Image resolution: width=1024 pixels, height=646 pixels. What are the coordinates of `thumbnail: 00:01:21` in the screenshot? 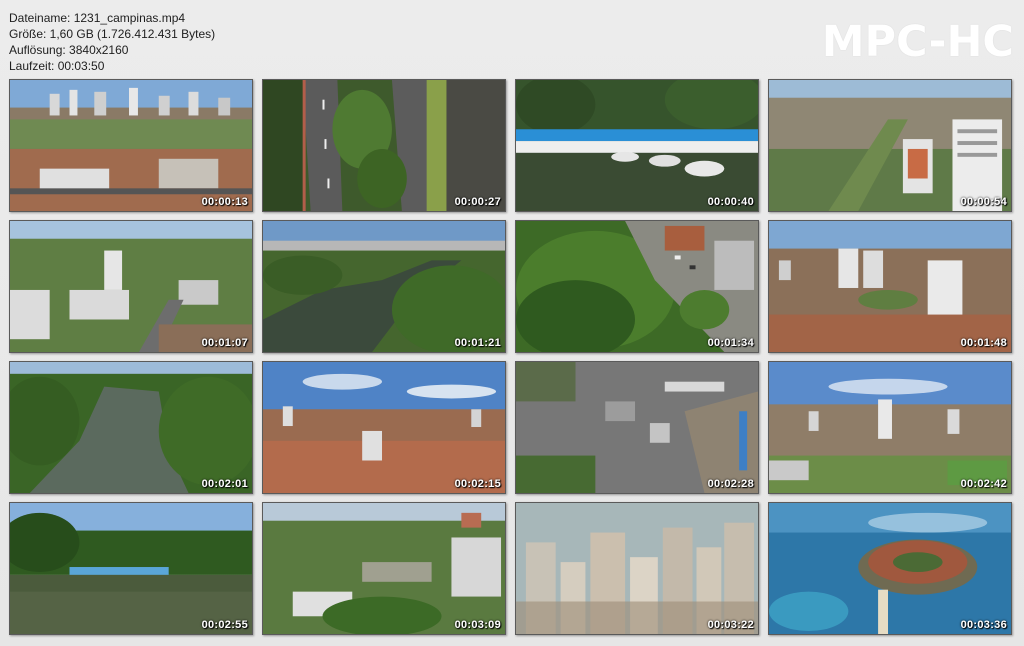 It's located at (384, 286).